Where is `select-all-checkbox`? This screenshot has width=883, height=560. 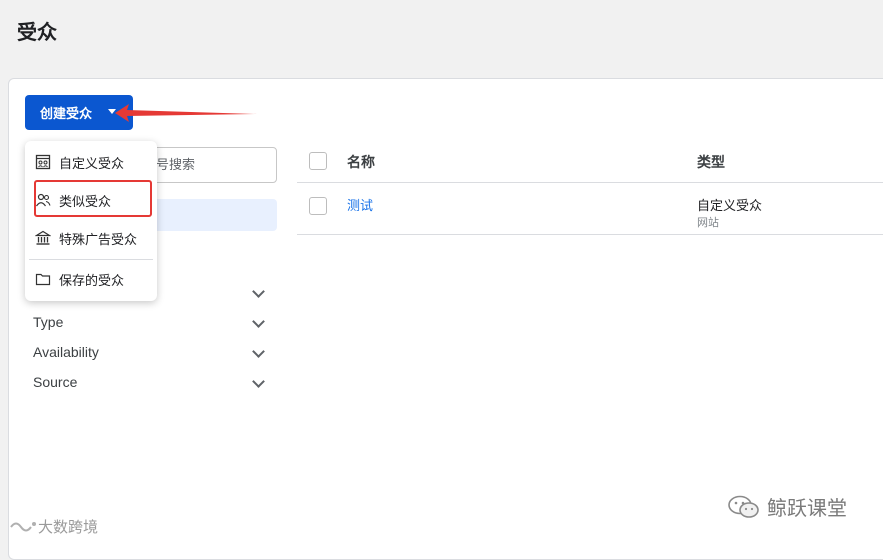
select-all-checkbox is located at coordinates (318, 161).